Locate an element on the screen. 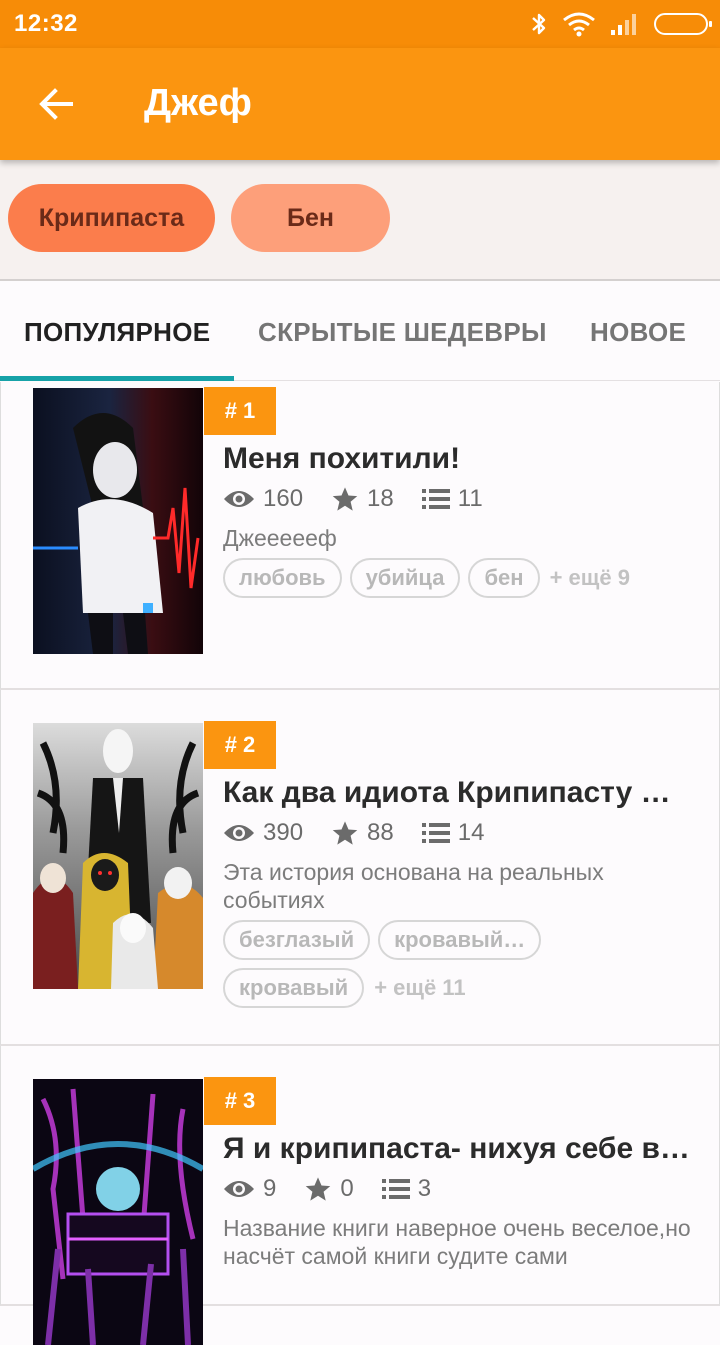 This screenshot has height=1345, width=720. story-description: Джеееееф is located at coordinates (280, 538).